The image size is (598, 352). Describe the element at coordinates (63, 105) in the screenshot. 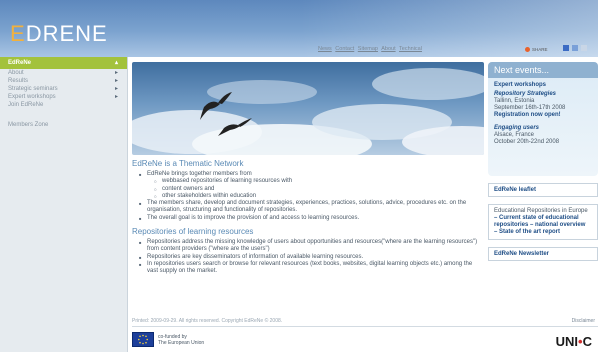

I see `sidebar-item-join-edrene: Join EdReNe` at that location.